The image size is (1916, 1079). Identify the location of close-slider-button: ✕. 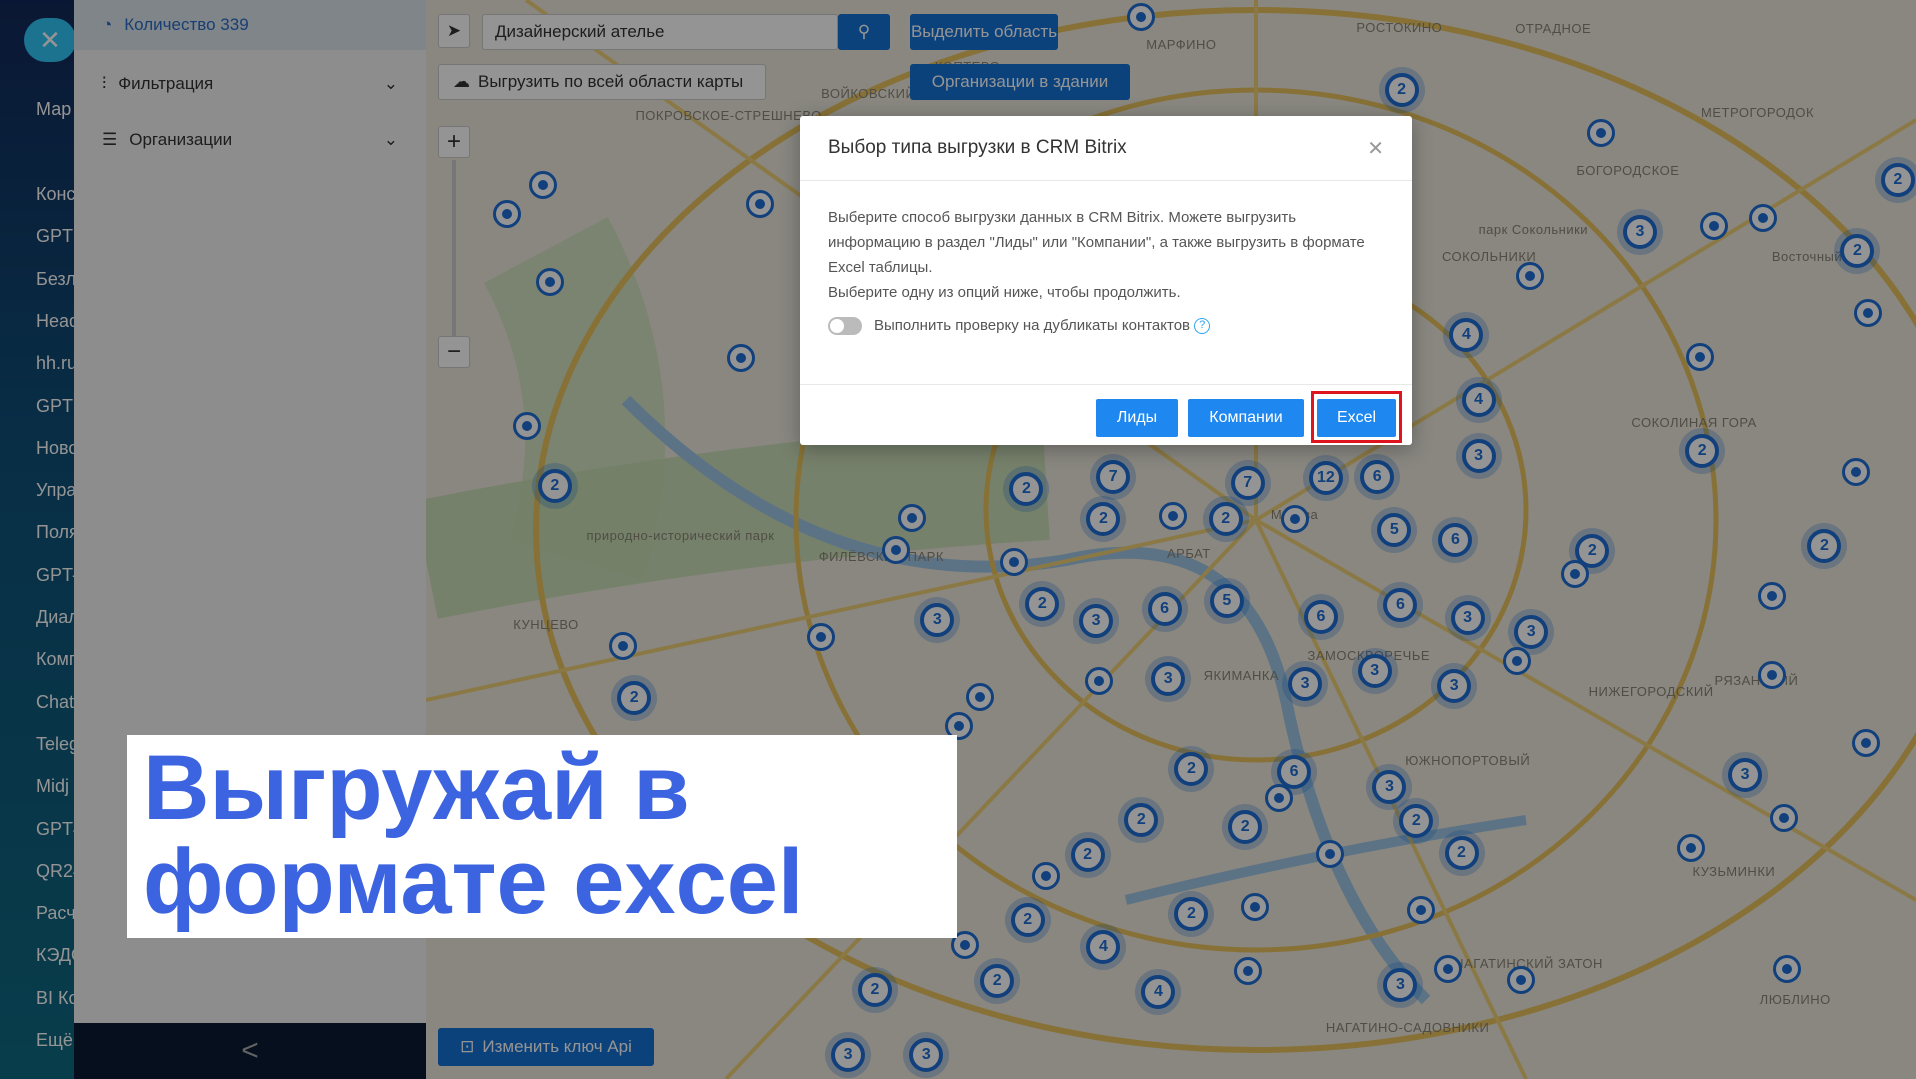
(50, 40).